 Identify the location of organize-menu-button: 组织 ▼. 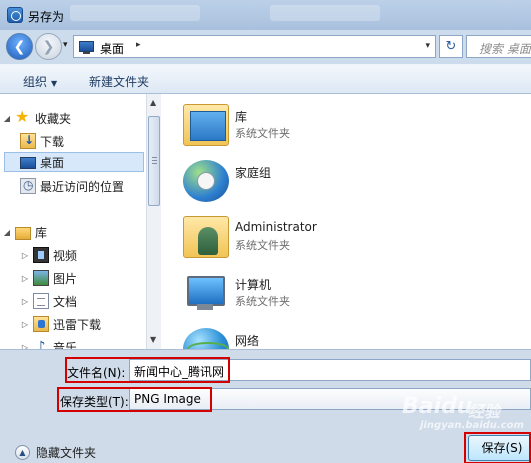
(40, 81).